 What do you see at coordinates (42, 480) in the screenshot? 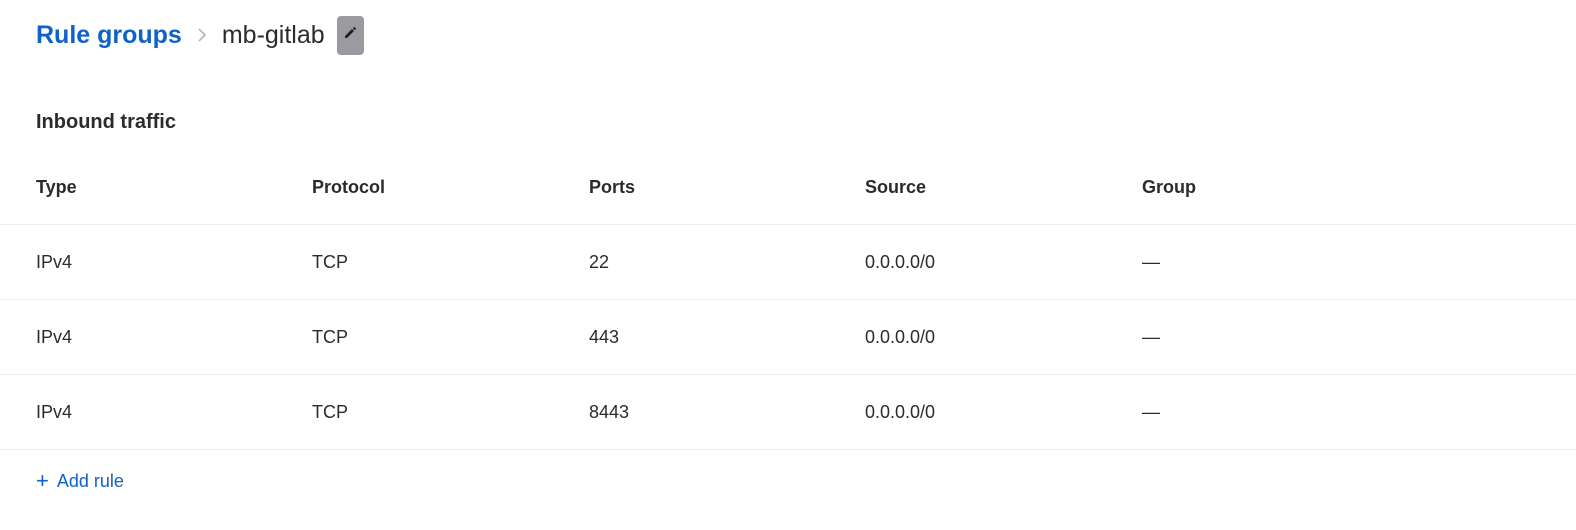
I see `plus-icon: +` at bounding box center [42, 480].